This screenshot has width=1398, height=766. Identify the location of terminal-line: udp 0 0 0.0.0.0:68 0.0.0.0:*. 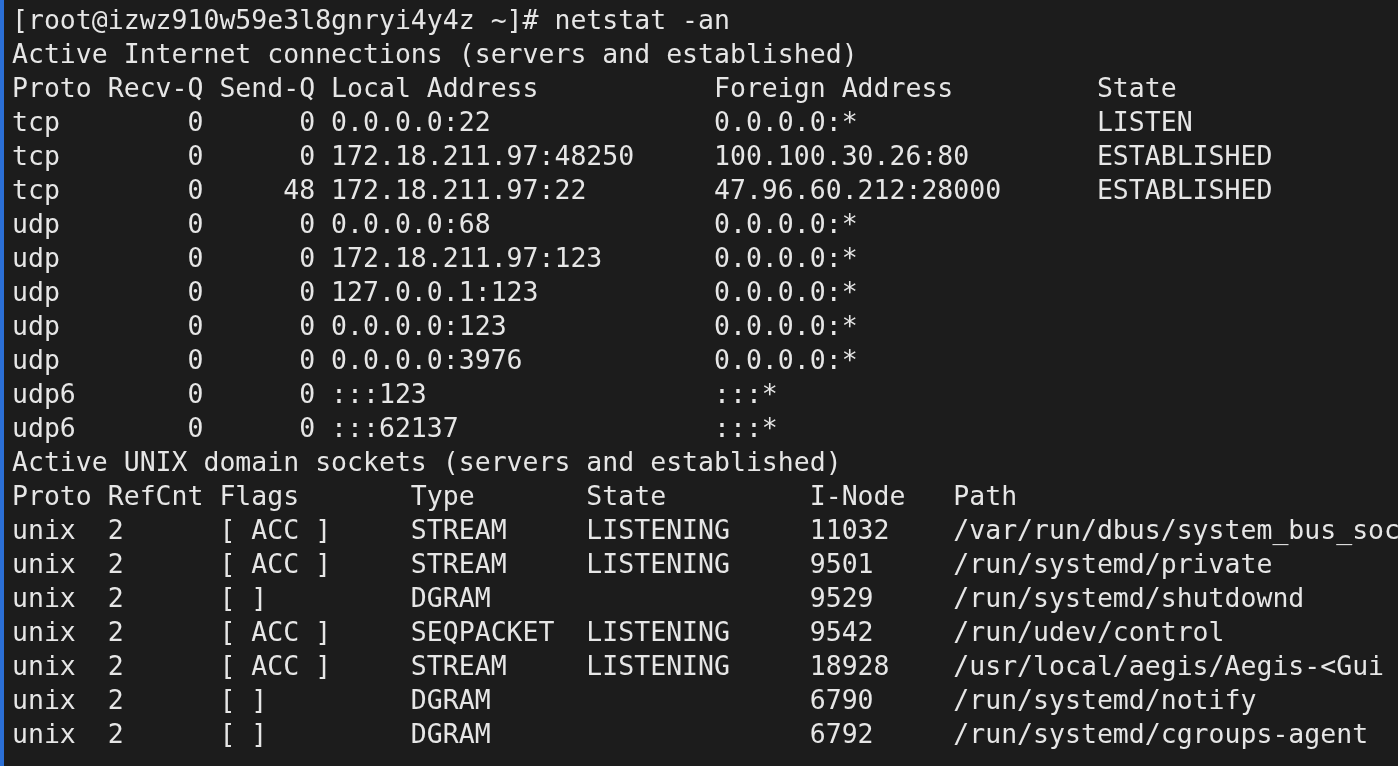
(435, 224).